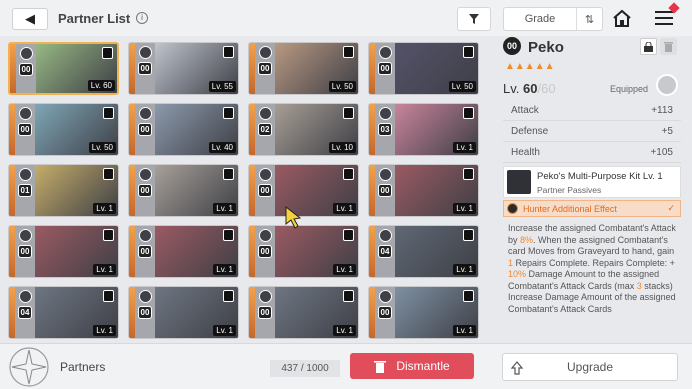  What do you see at coordinates (589, 19) in the screenshot?
I see `sort-direction-icon: ⇅` at bounding box center [589, 19].